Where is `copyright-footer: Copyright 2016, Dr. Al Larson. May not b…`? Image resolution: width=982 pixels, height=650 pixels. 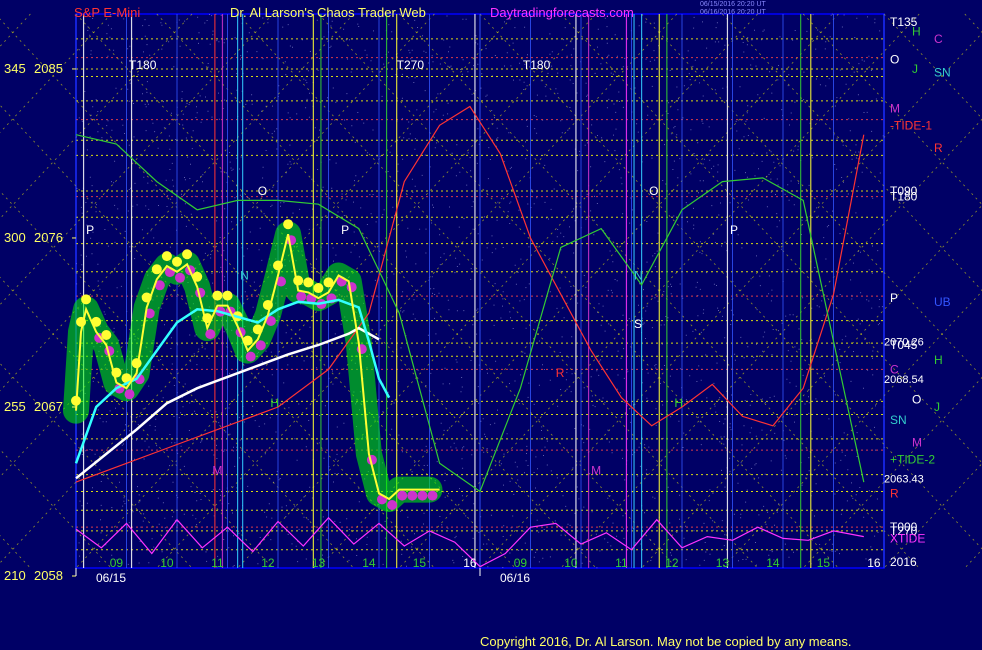 copyright-footer: Copyright 2016, Dr. Al Larson. May not b… is located at coordinates (666, 641).